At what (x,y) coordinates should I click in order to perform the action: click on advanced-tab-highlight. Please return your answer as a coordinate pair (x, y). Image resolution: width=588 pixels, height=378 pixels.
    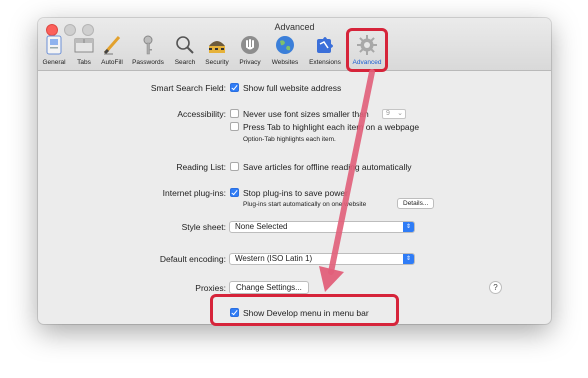
    Looking at the image, I should click on (367, 50).